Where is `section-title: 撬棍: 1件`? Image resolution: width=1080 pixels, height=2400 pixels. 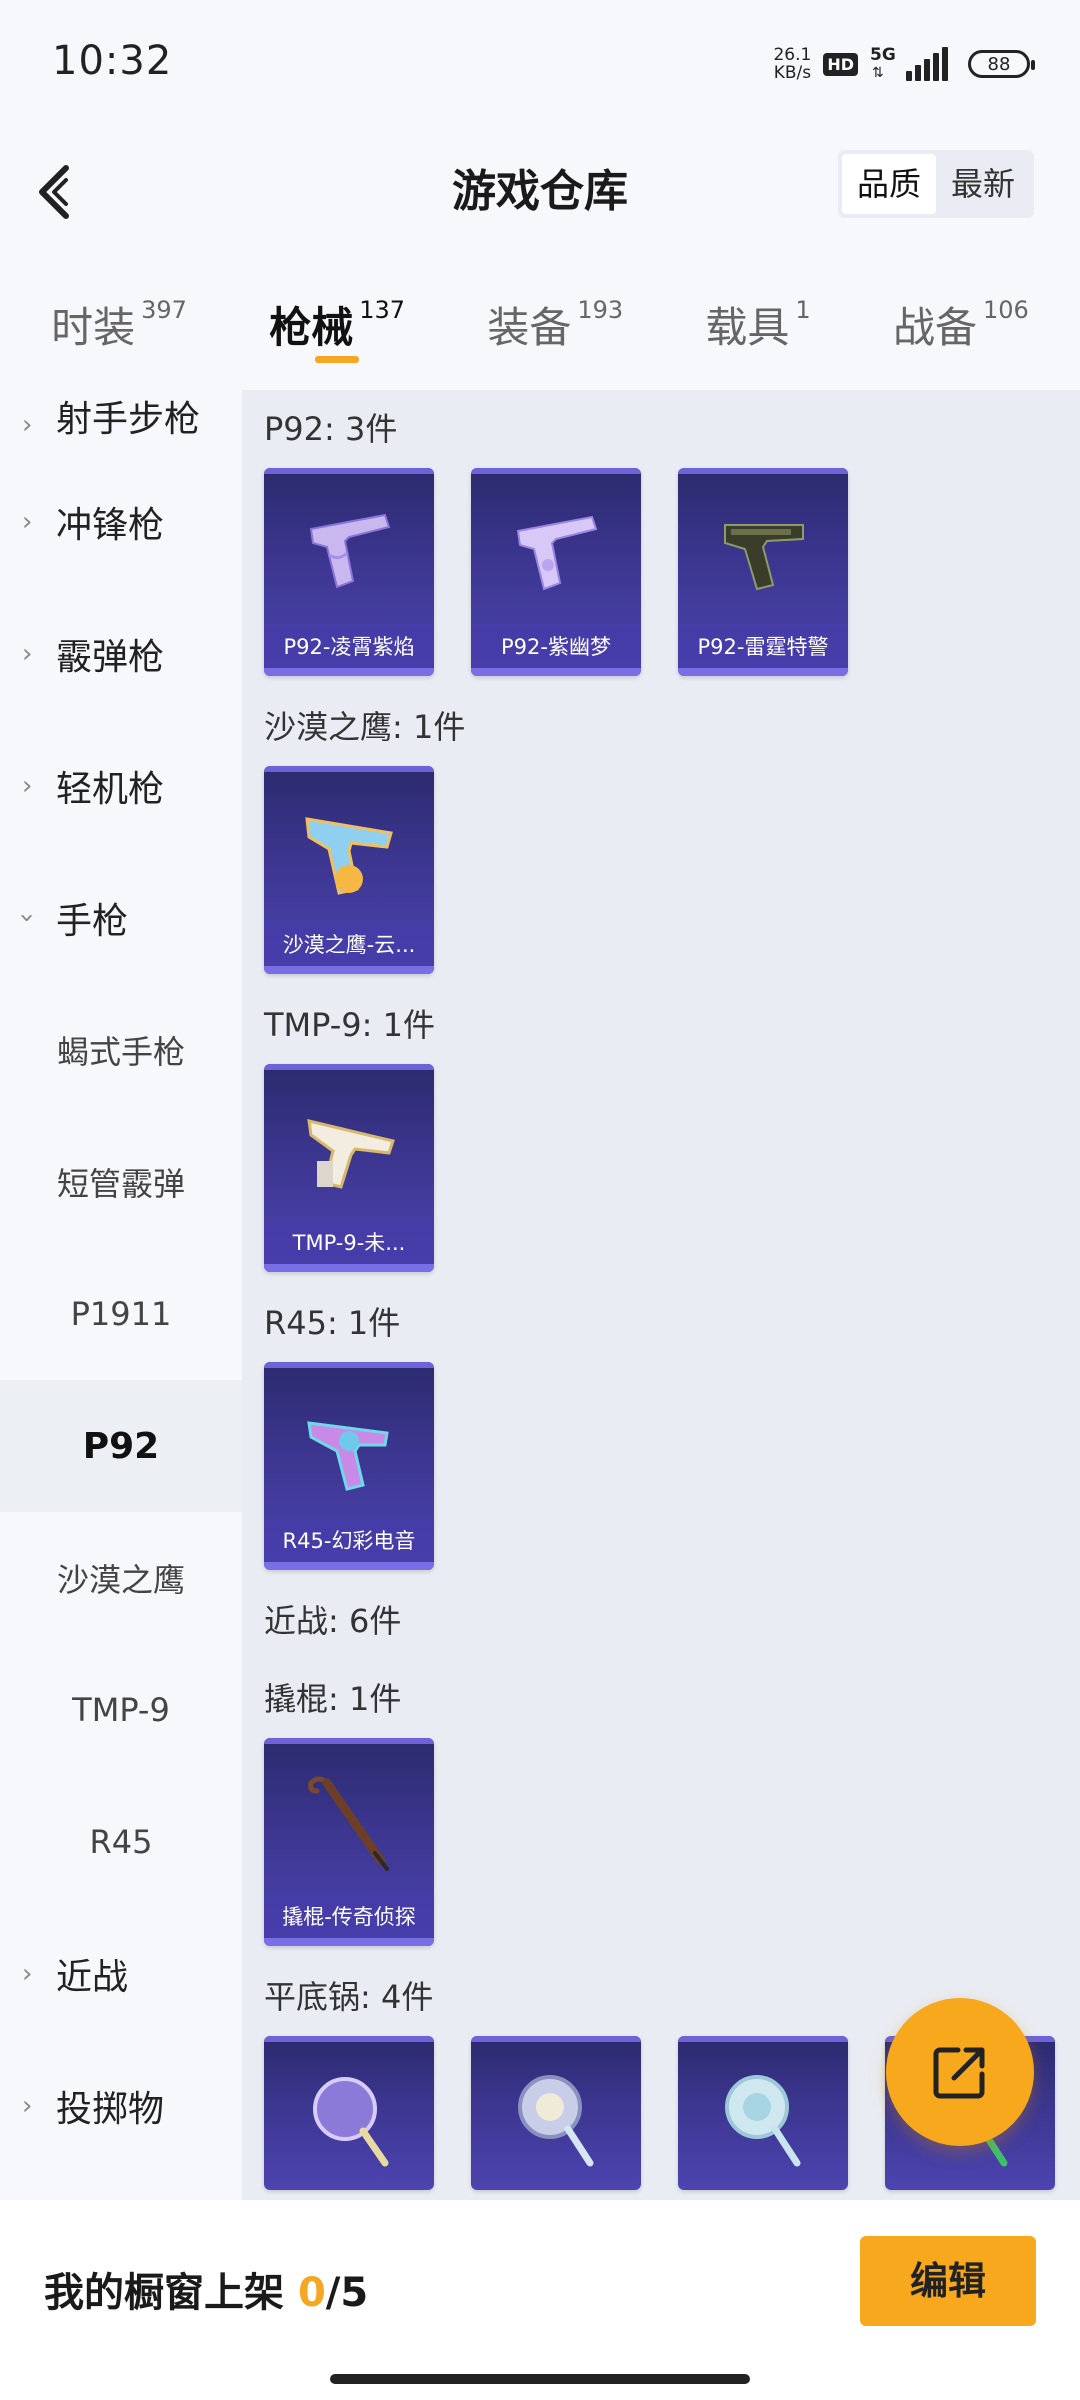 section-title: 撬棍: 1件 is located at coordinates (333, 1699).